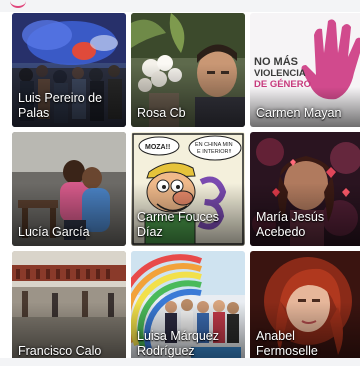 Image resolution: width=360 pixels, height=366 pixels. What do you see at coordinates (290, 224) in the screenshot?
I see `friend-name: María Jesús Acebedo` at bounding box center [290, 224].